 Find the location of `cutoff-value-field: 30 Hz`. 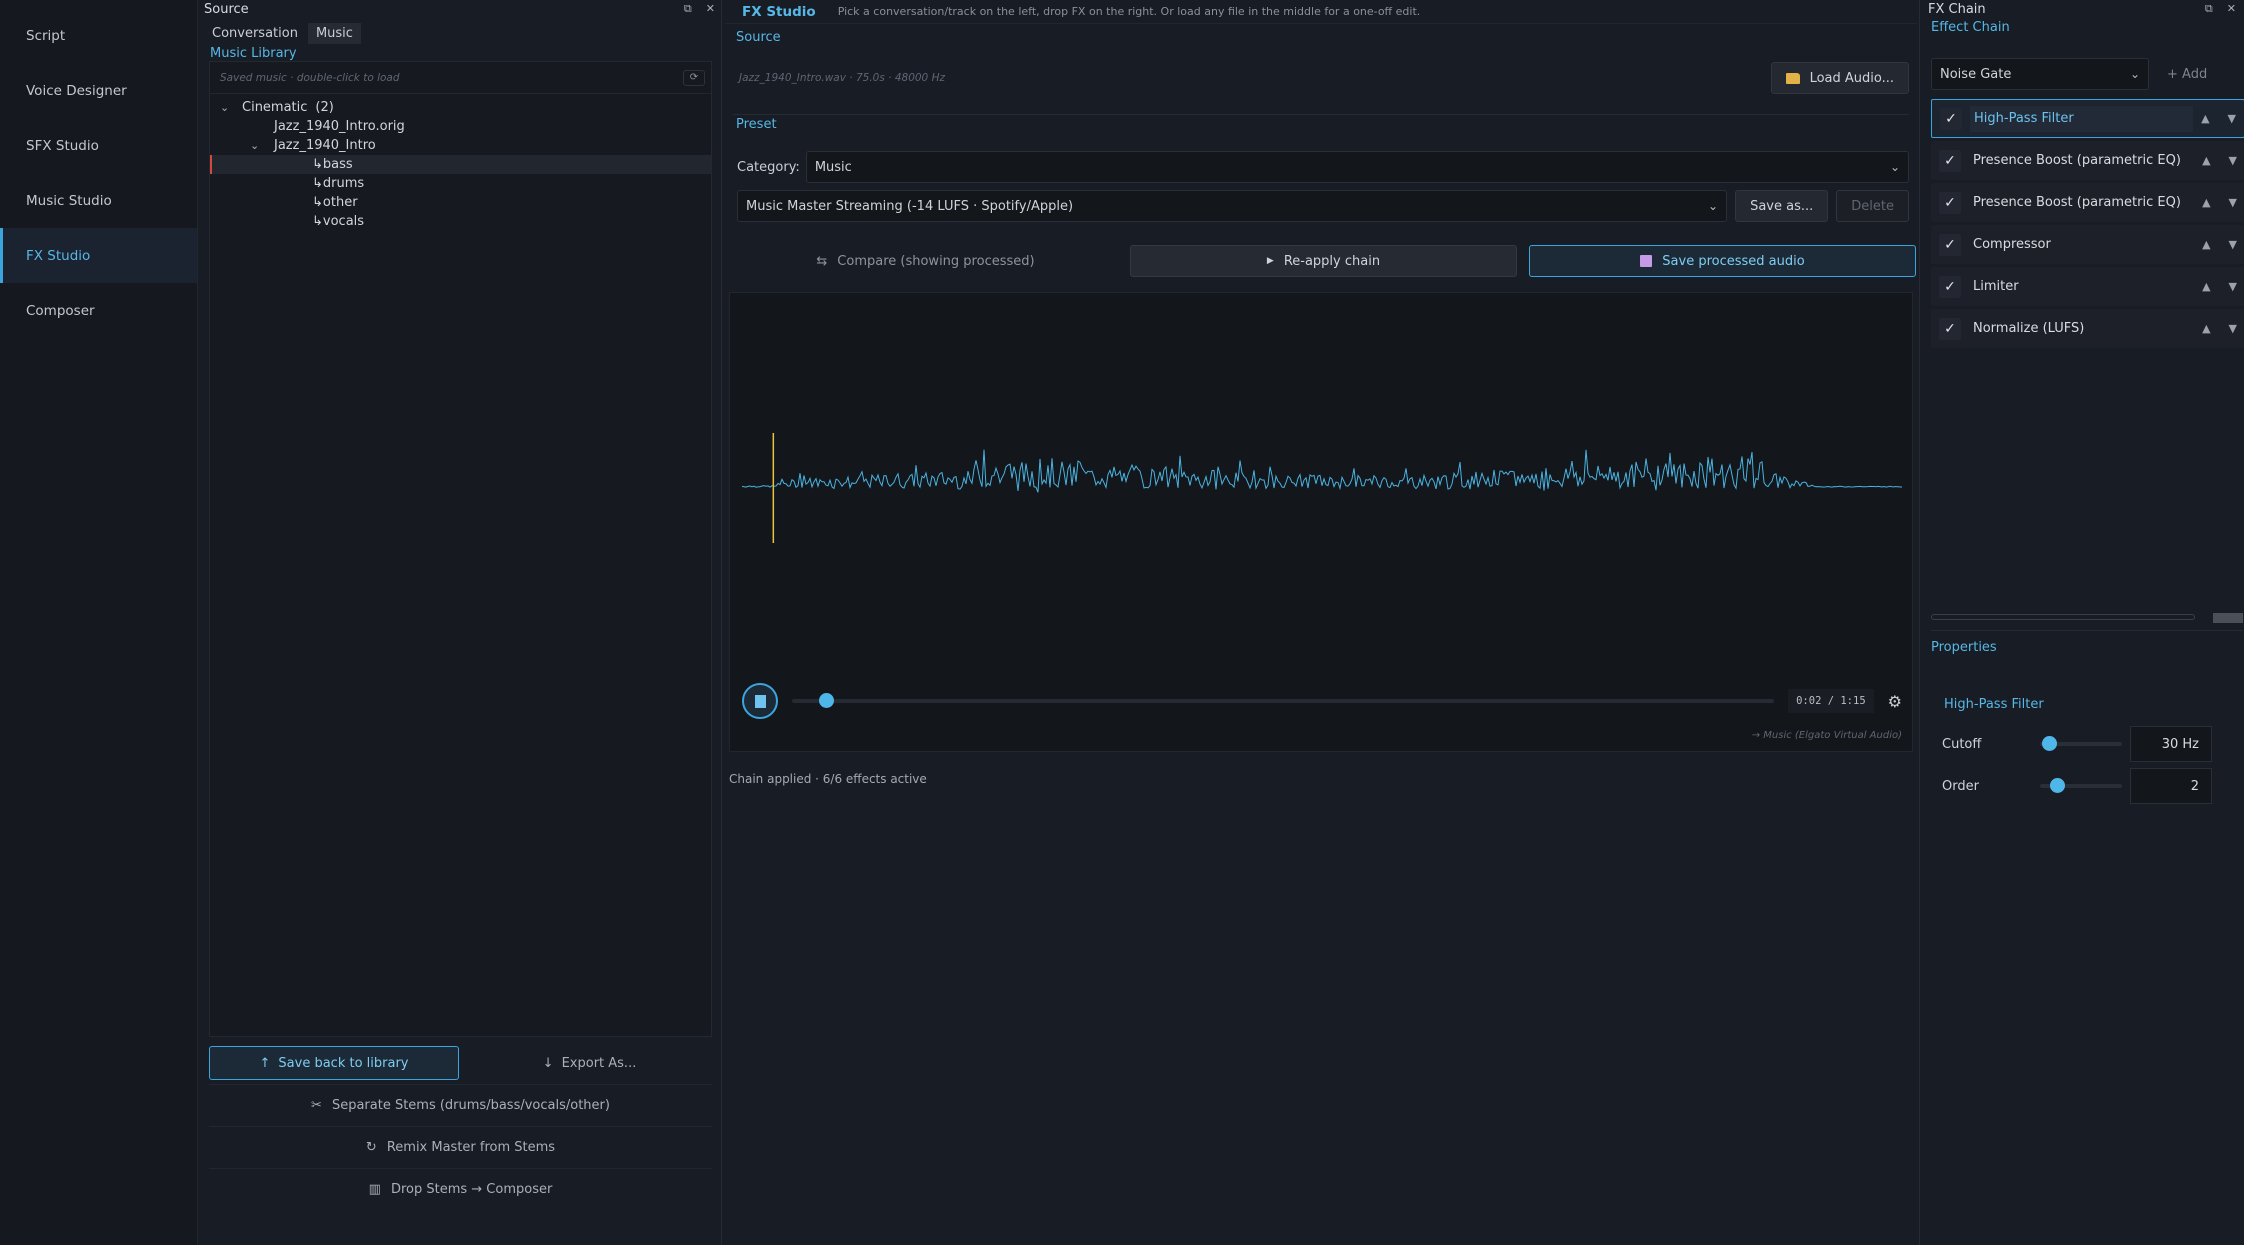

cutoff-value-field: 30 Hz is located at coordinates (2171, 744).